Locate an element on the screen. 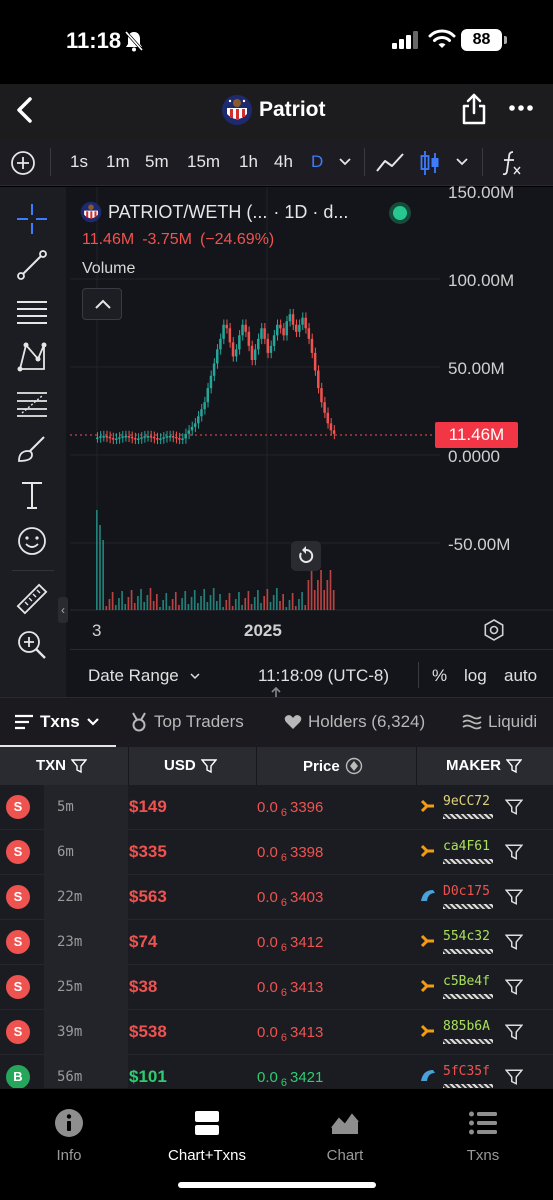 This screenshot has height=1200, width=553. timeframe-4h: 4h is located at coordinates (283, 162).